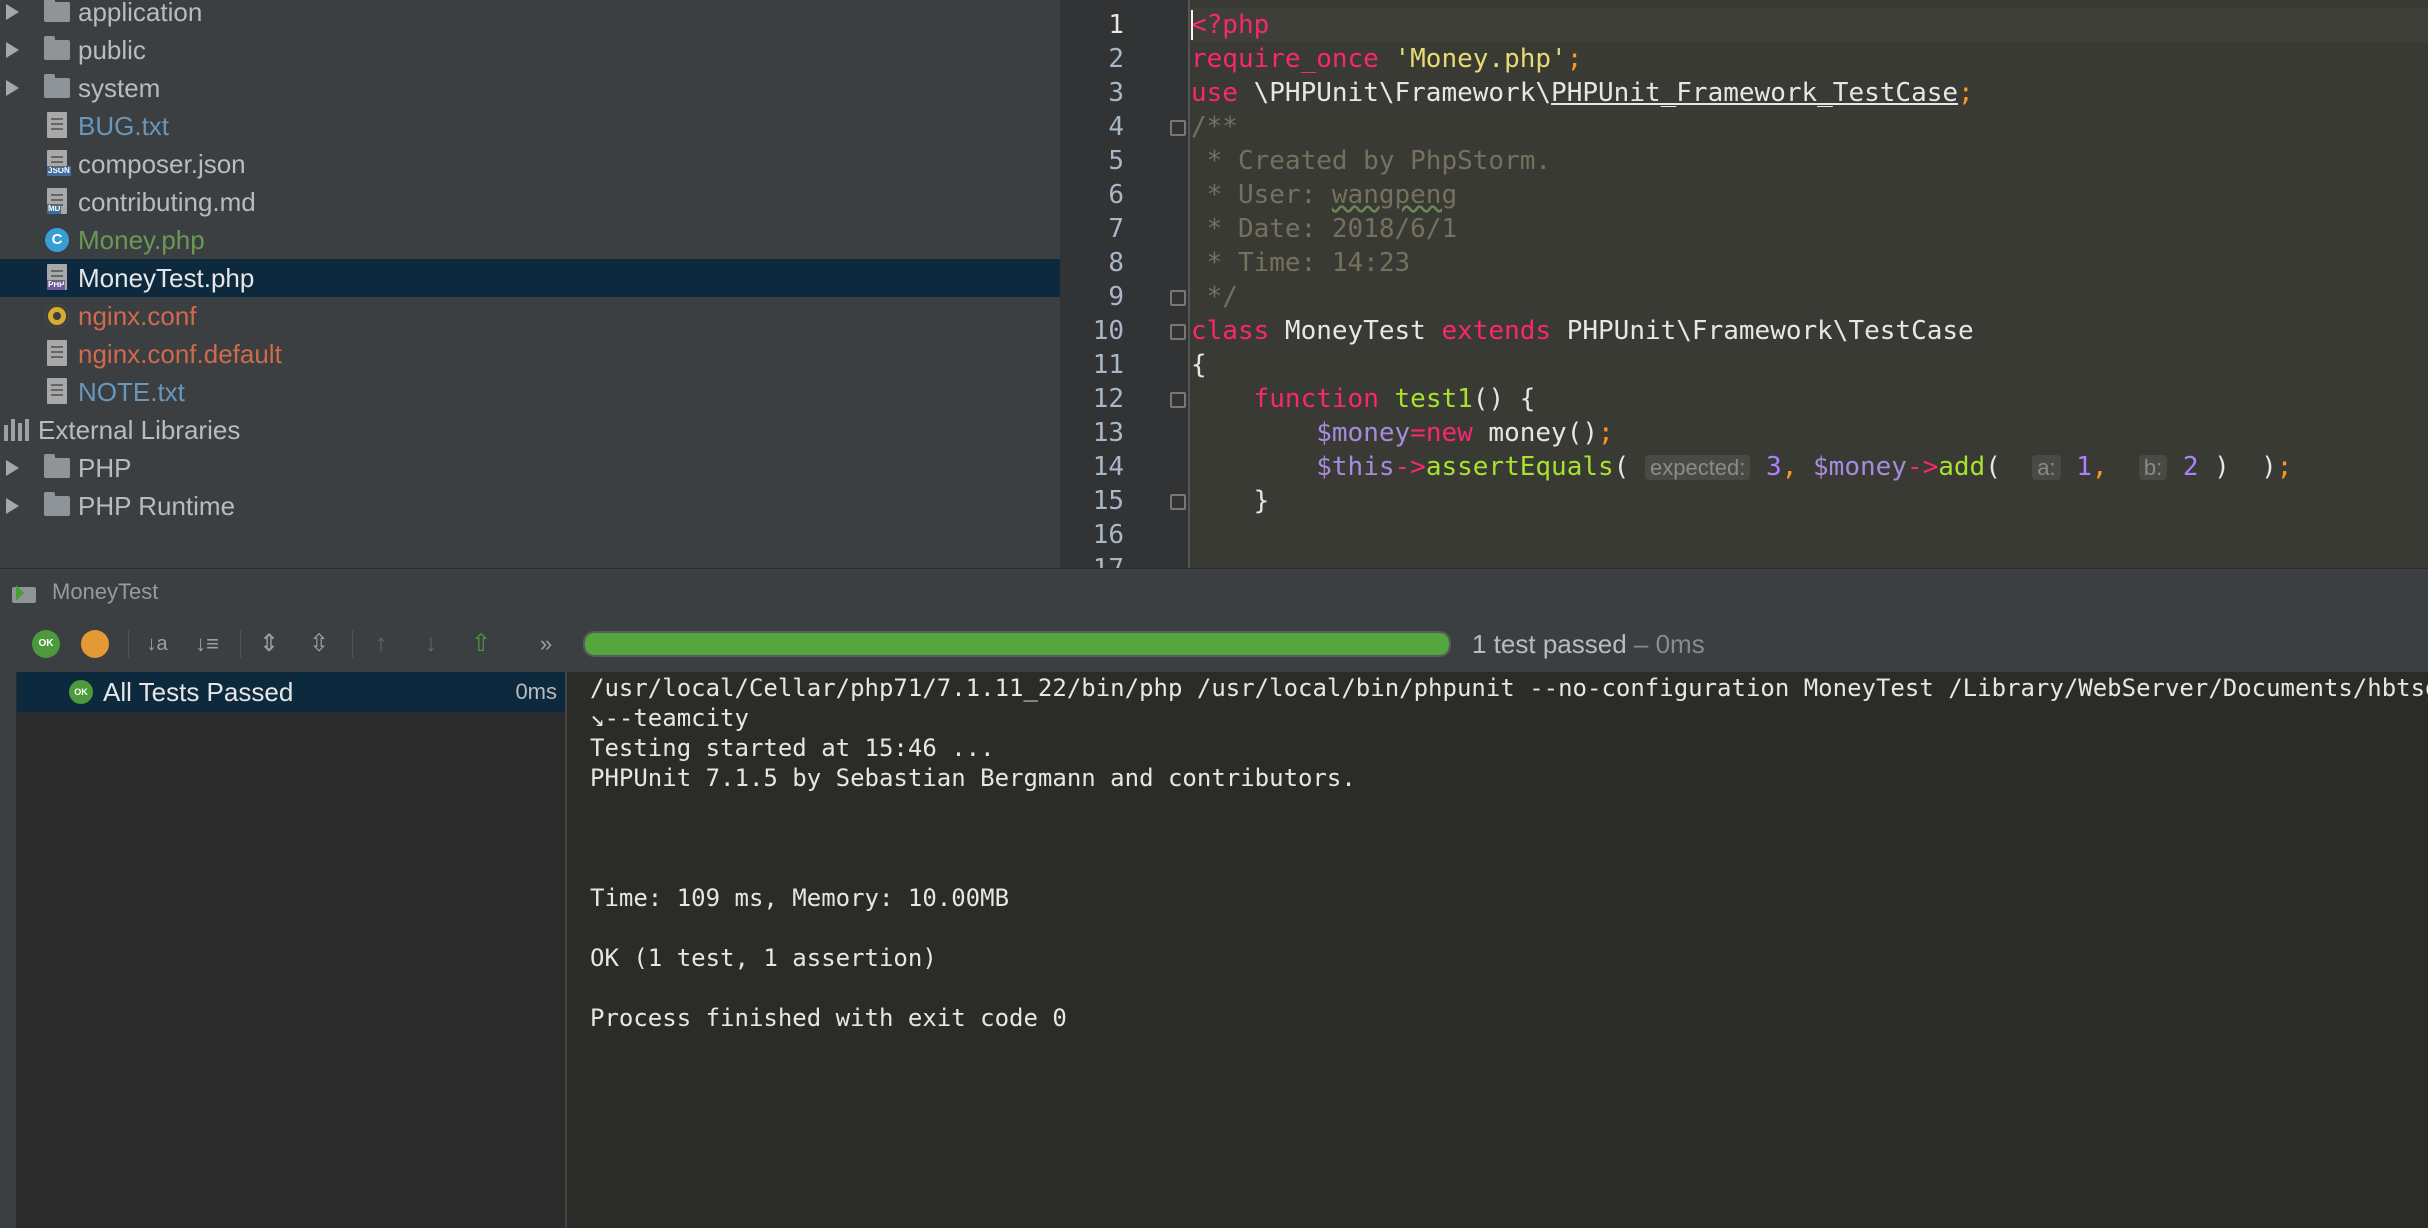  I want to click on tree-item-label: contributing.md, so click(167, 201).